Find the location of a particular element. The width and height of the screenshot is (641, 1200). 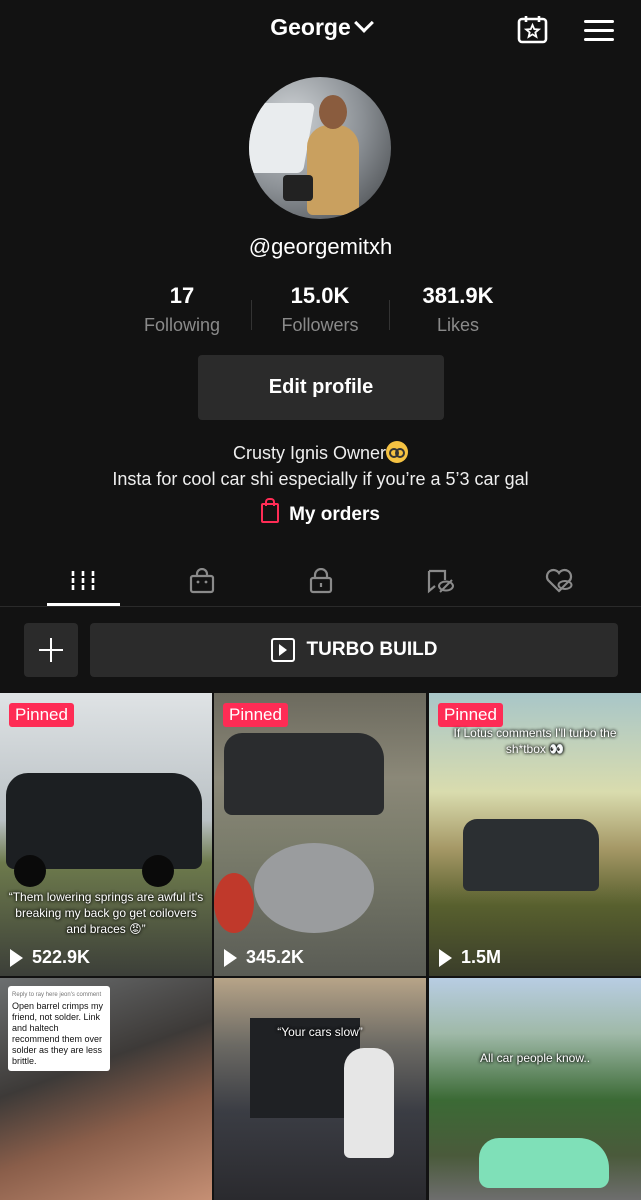

view-count: 345.2K is located at coordinates (264, 957).